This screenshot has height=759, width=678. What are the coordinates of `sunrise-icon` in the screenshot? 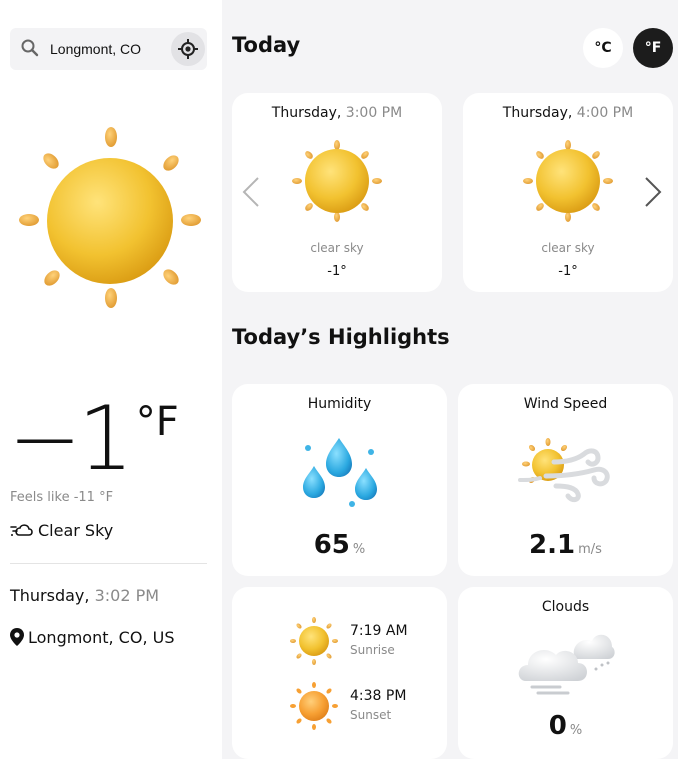 It's located at (314, 641).